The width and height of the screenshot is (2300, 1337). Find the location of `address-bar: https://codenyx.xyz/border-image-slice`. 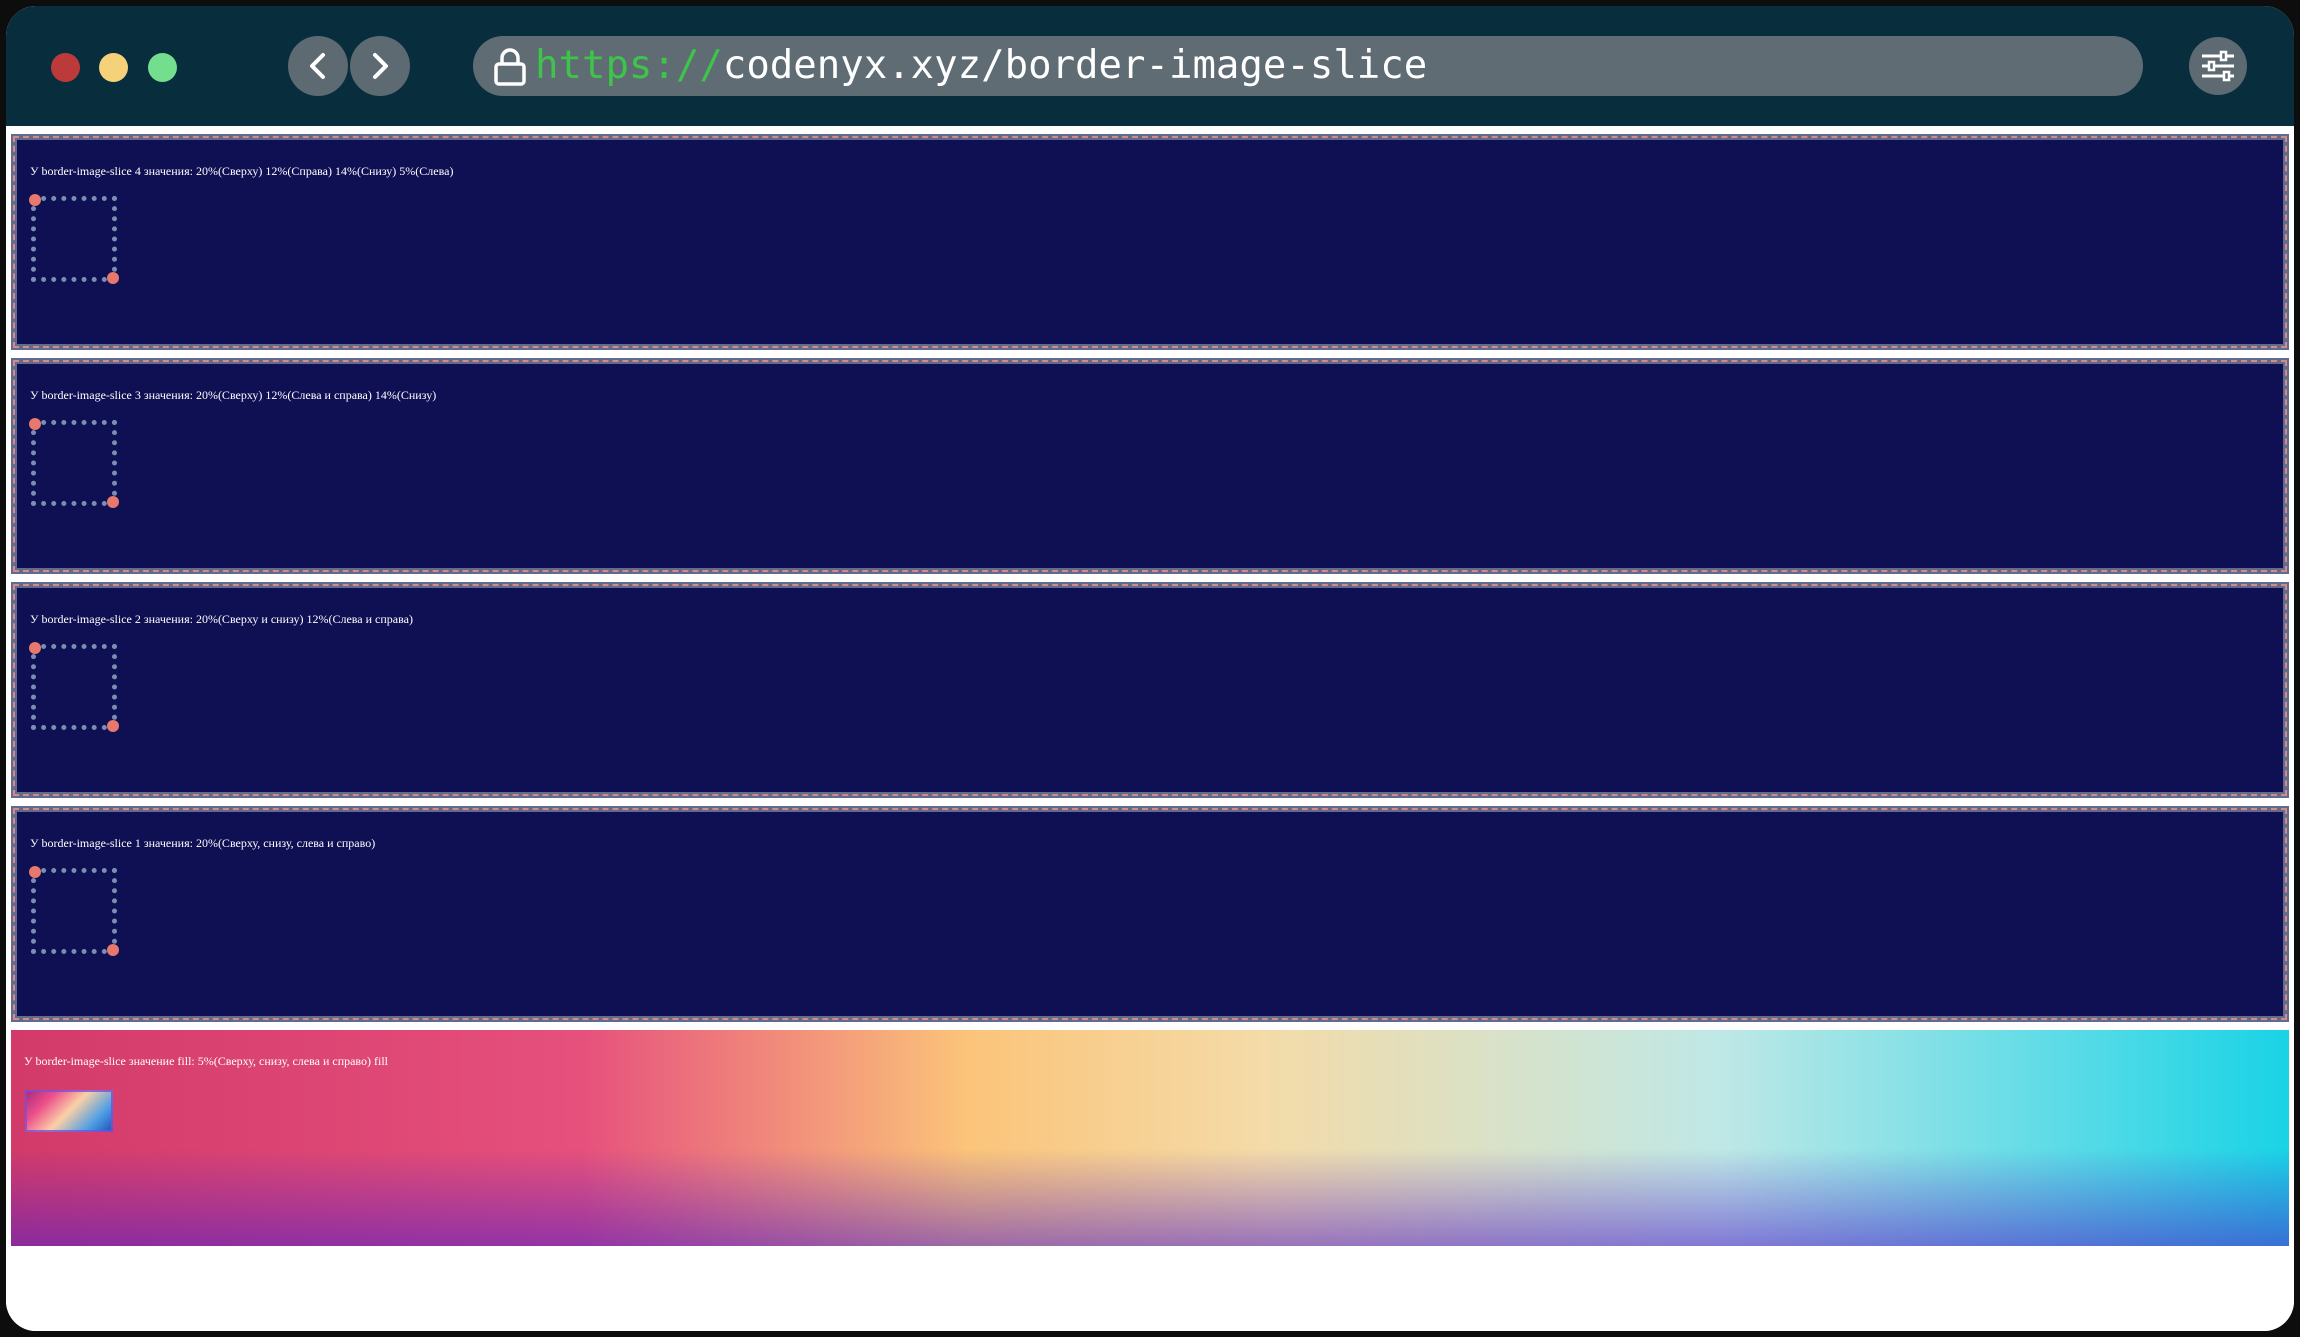

address-bar: https://codenyx.xyz/border-image-slice is located at coordinates (1308, 66).